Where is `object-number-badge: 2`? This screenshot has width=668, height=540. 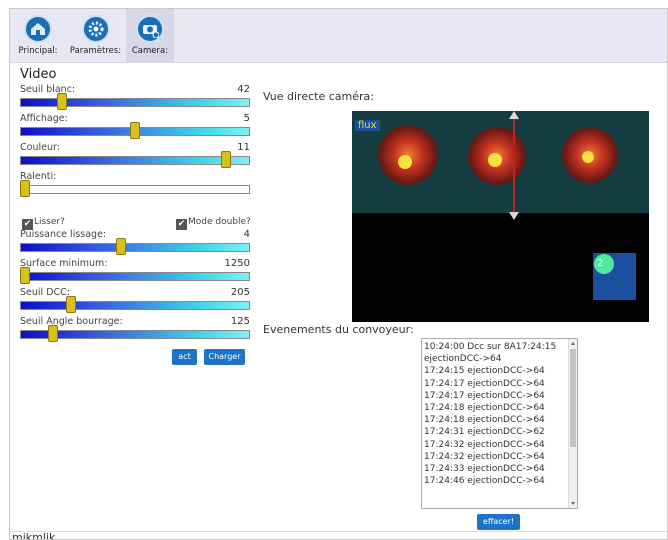
object-number-badge: 2 is located at coordinates (604, 264).